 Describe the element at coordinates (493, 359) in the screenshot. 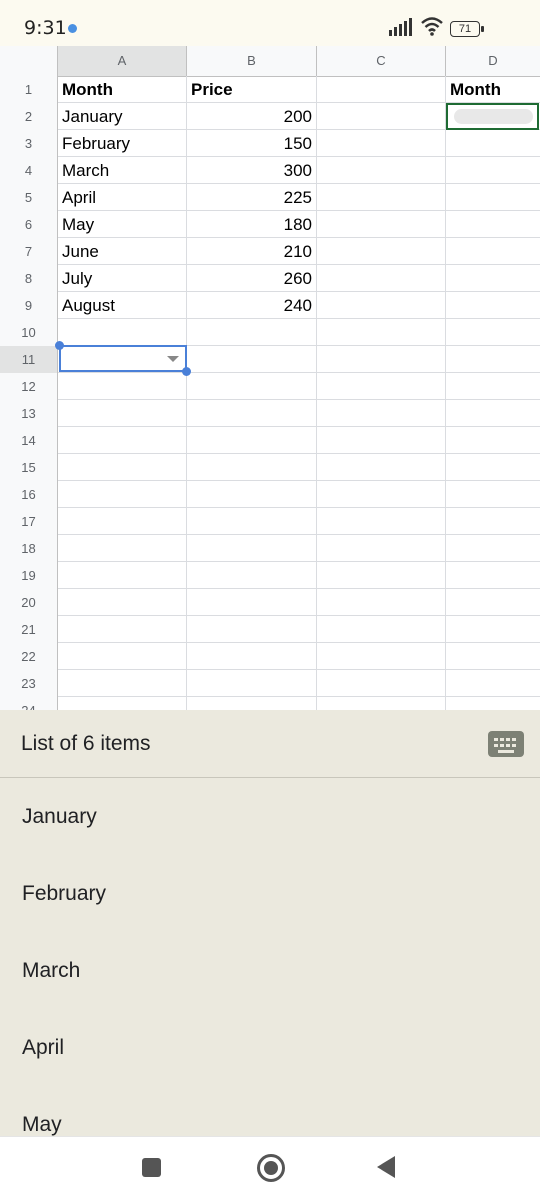

I see `cell-d11` at that location.